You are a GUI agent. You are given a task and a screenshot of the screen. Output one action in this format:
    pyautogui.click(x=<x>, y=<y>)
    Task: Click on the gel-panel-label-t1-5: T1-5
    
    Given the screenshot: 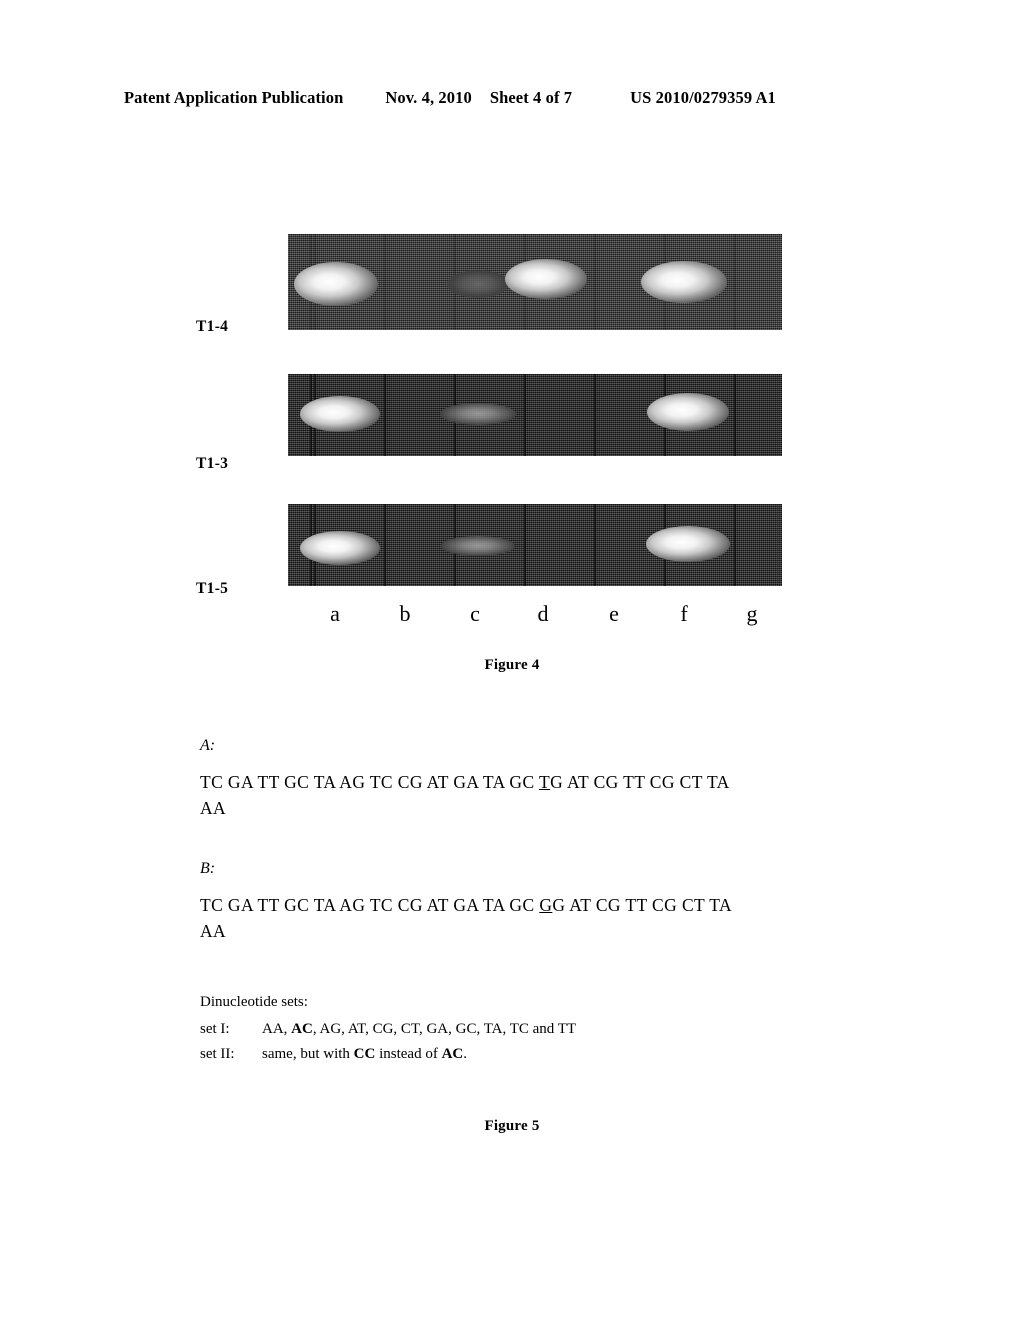 What is the action you would take?
    pyautogui.click(x=212, y=588)
    